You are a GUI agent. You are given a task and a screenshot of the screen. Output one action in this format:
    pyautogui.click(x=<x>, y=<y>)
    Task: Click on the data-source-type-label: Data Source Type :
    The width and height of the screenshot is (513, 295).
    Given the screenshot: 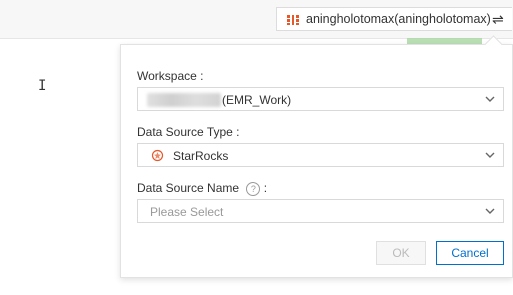 What is the action you would take?
    pyautogui.click(x=188, y=132)
    